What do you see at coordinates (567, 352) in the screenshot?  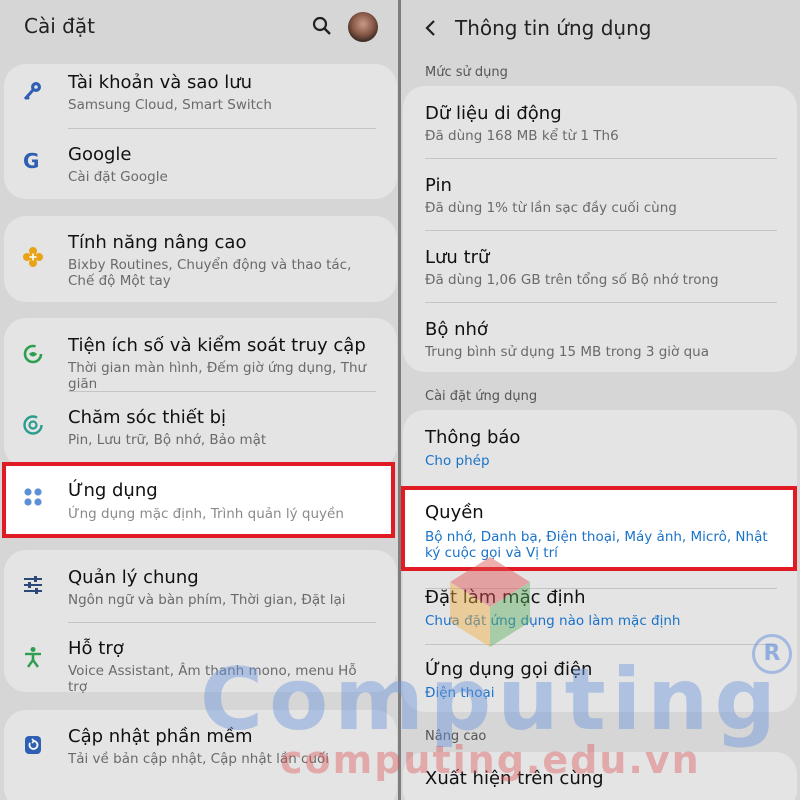 I see `item-subtitle: Trung bình sử dụng 15 MB trong 3 giờ qua` at bounding box center [567, 352].